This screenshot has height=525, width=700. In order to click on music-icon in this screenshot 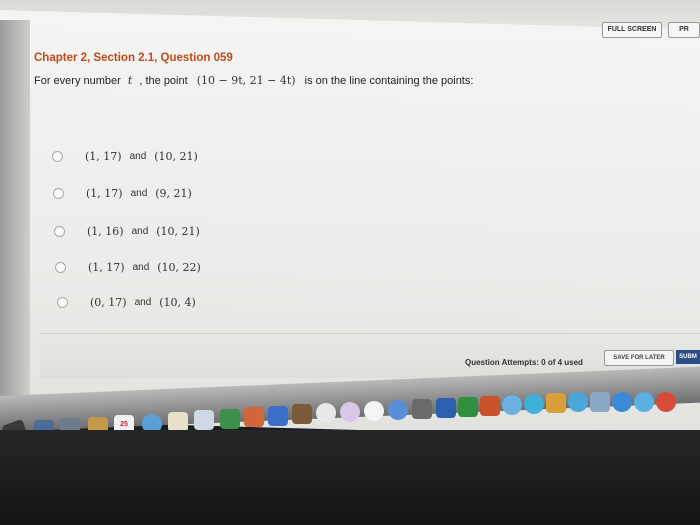, I will do `click(350, 412)`.